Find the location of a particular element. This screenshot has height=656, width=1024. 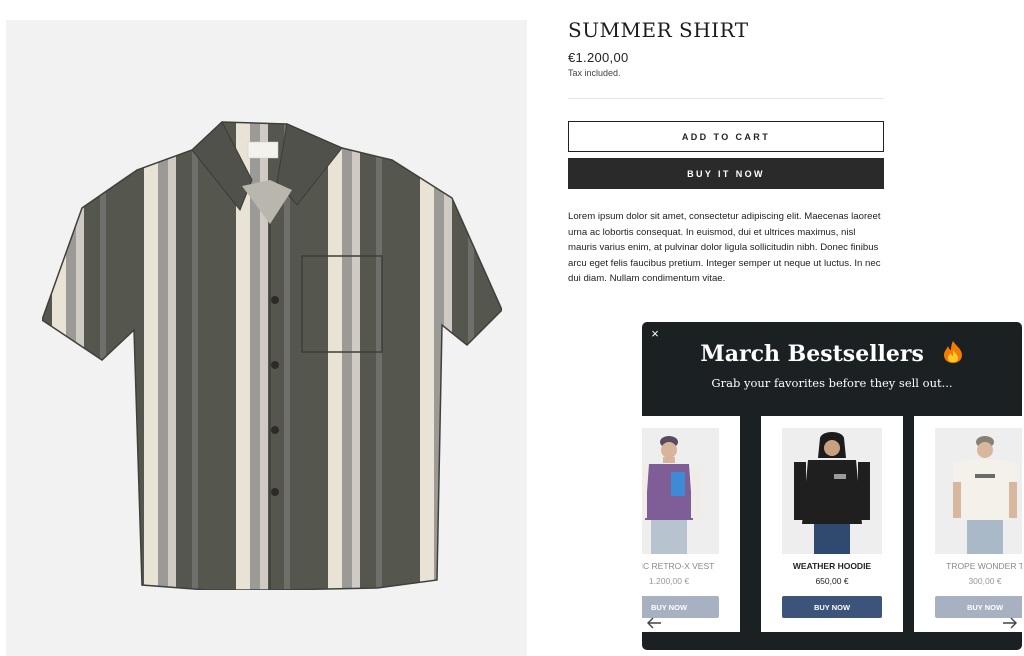

product-price: 650,00 € is located at coordinates (832, 581).